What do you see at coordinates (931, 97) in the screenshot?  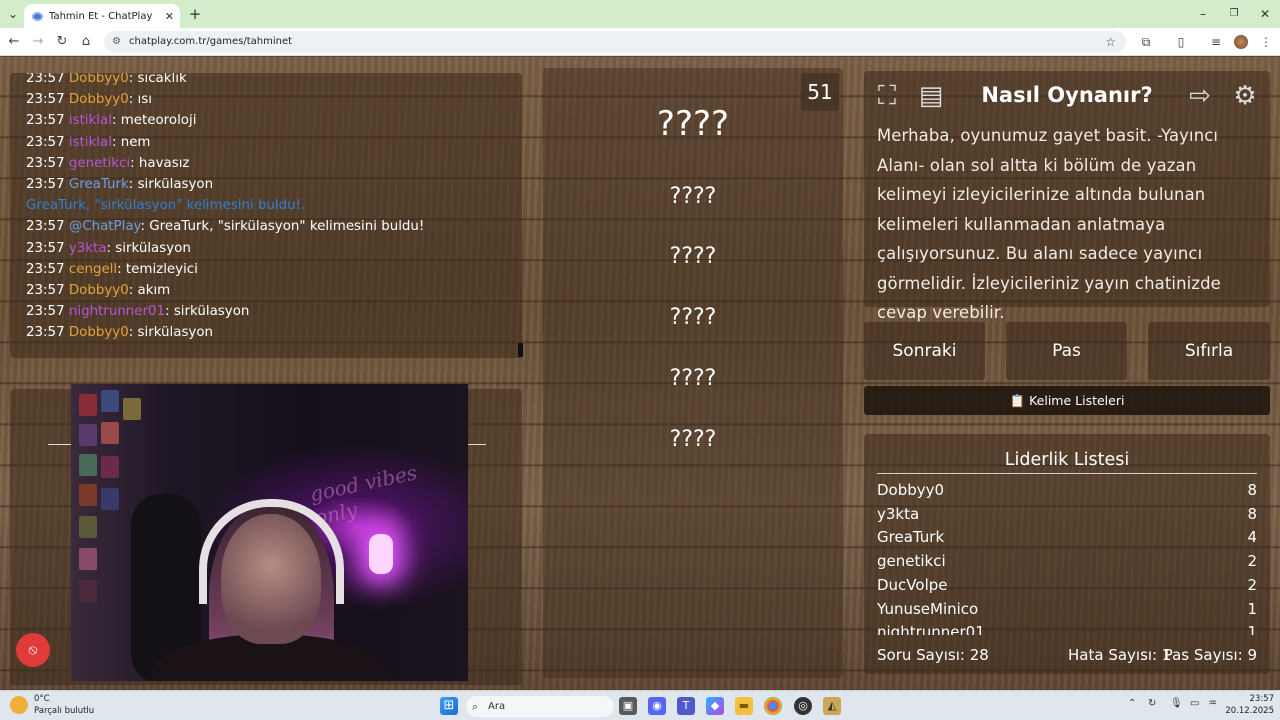 I see `notes-icon: ▤` at bounding box center [931, 97].